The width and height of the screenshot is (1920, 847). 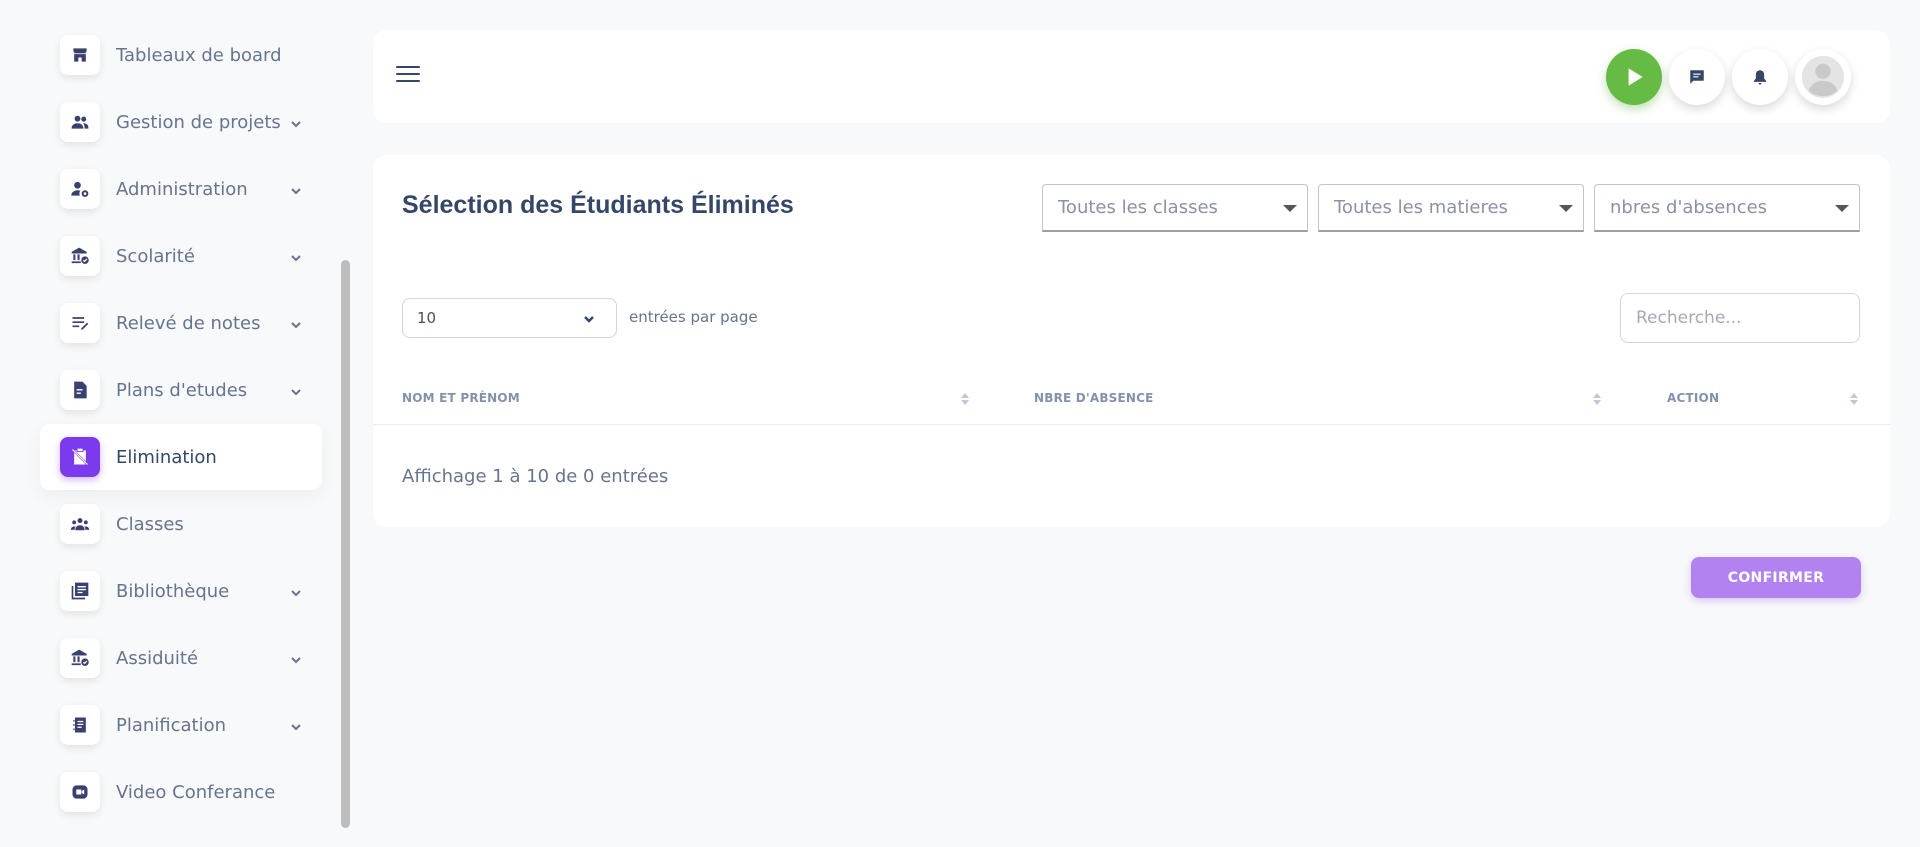 What do you see at coordinates (150, 524) in the screenshot?
I see `sidebar-item-label: Classes` at bounding box center [150, 524].